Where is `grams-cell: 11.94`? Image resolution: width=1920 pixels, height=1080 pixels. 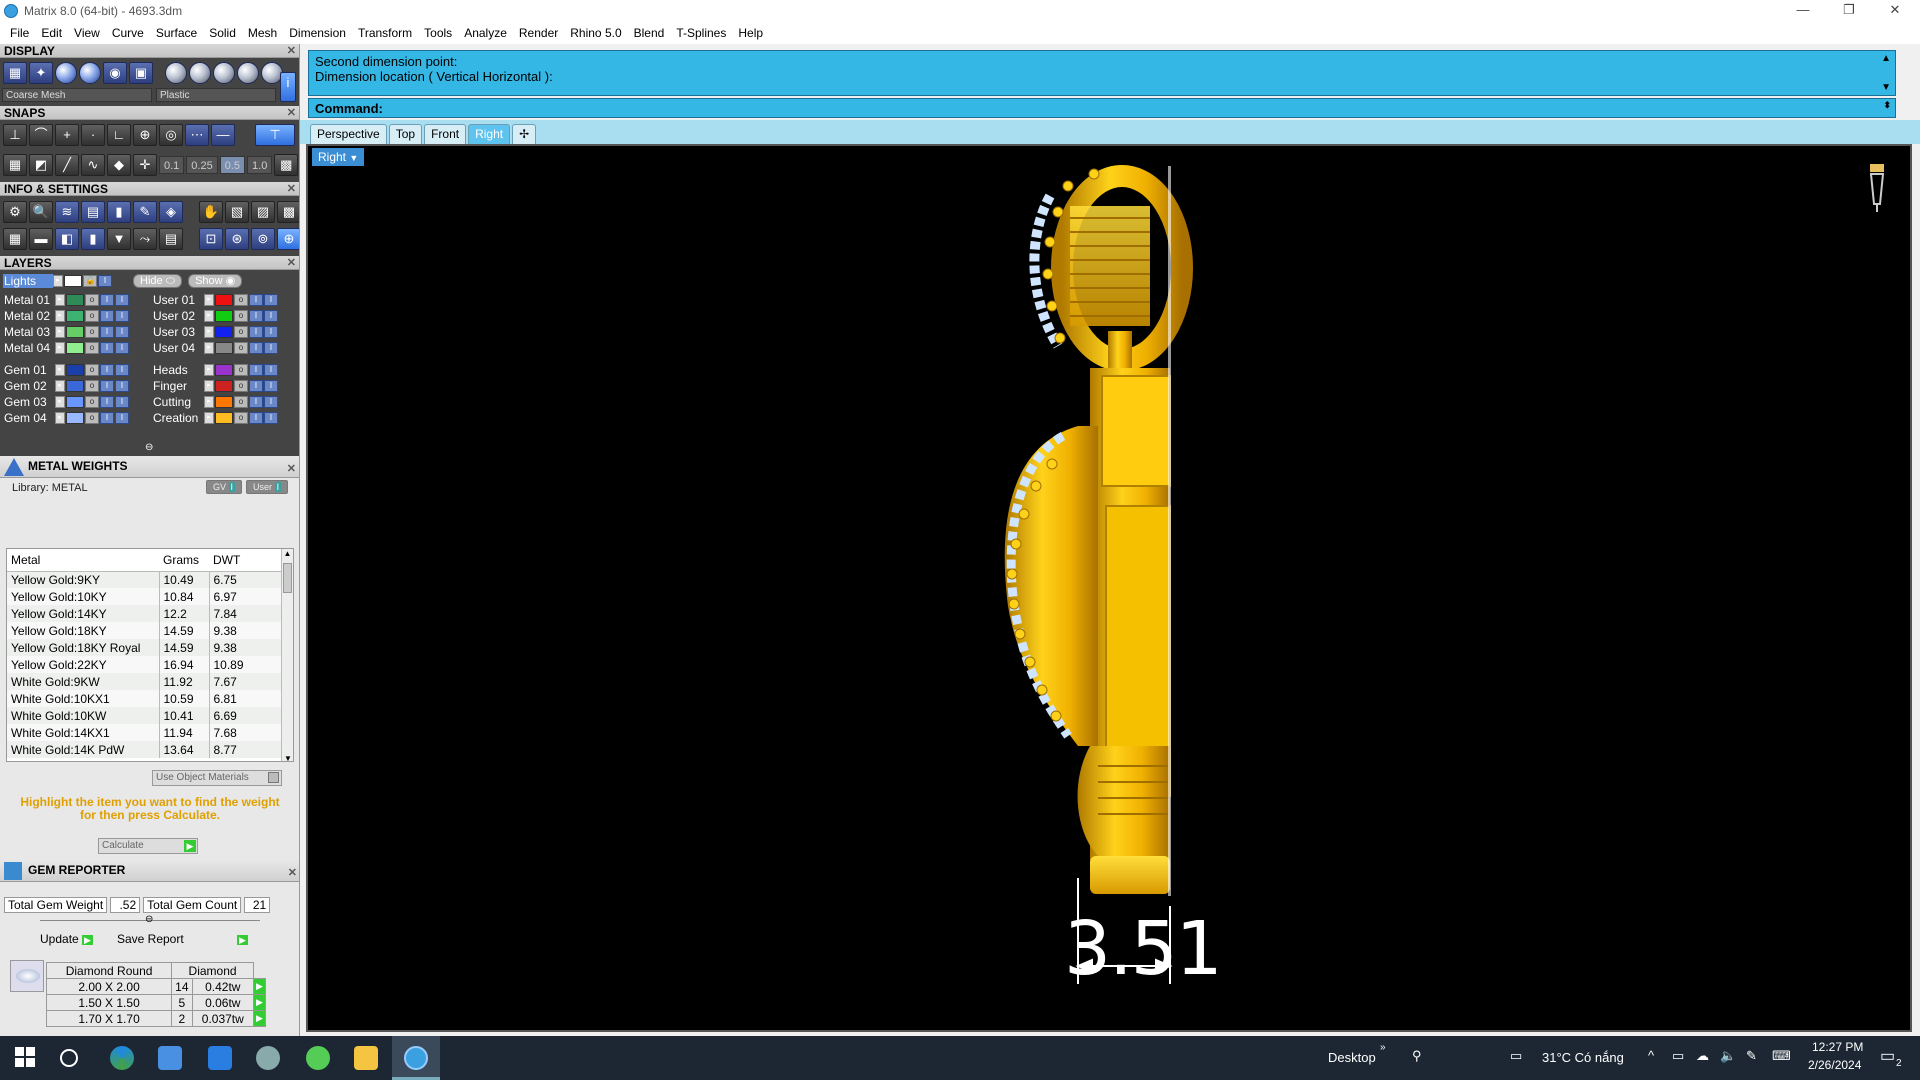 grams-cell: 11.94 is located at coordinates (184, 732).